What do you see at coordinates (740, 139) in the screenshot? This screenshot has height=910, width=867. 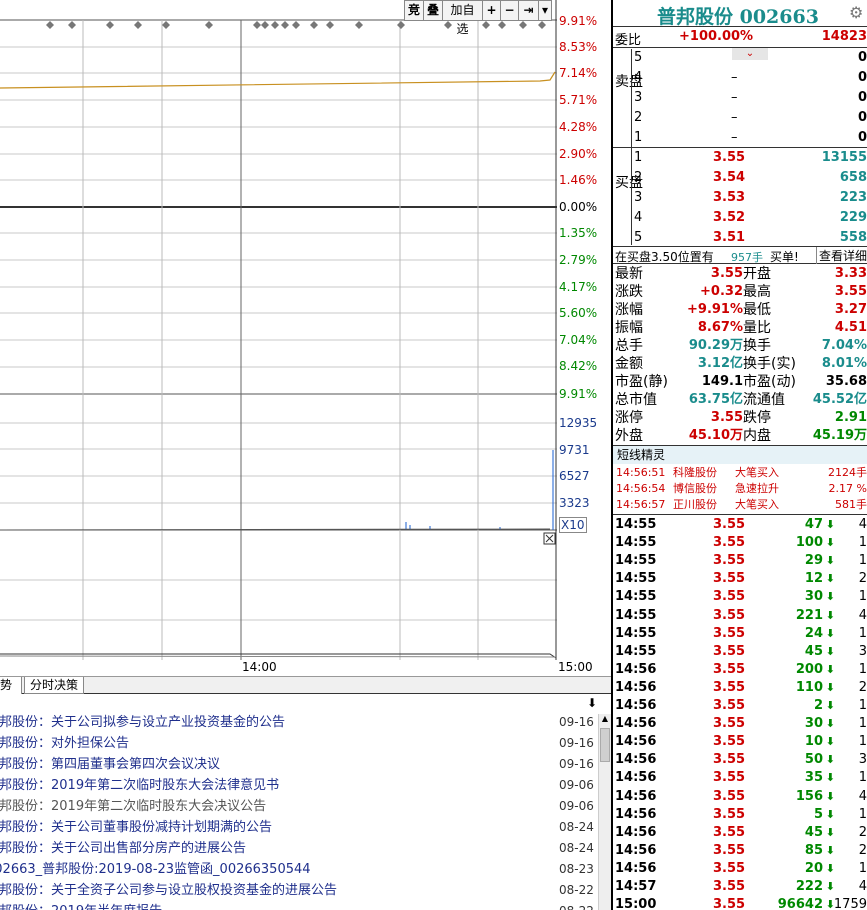 I see `ask-row: 1 – 0` at bounding box center [740, 139].